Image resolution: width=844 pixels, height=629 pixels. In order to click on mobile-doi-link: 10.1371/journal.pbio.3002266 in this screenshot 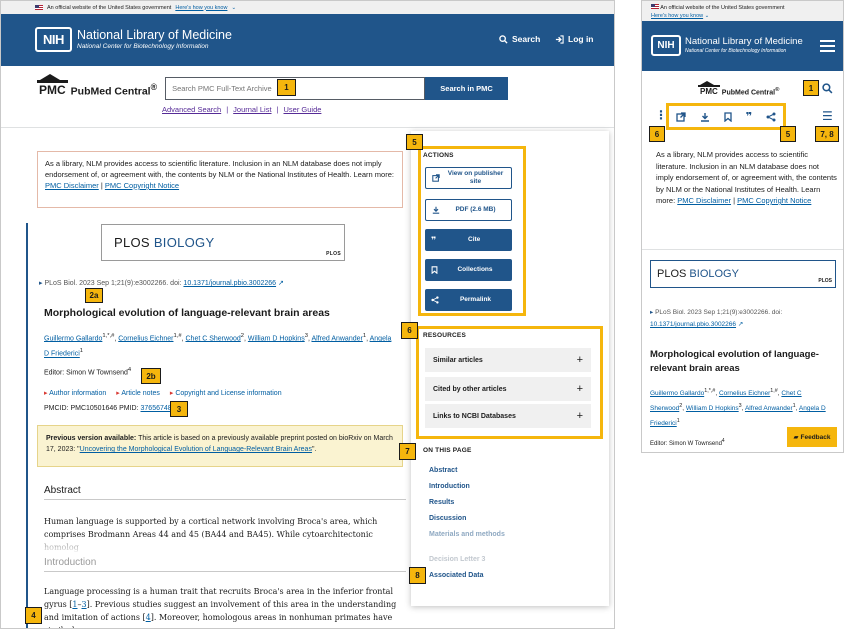, I will do `click(693, 324)`.